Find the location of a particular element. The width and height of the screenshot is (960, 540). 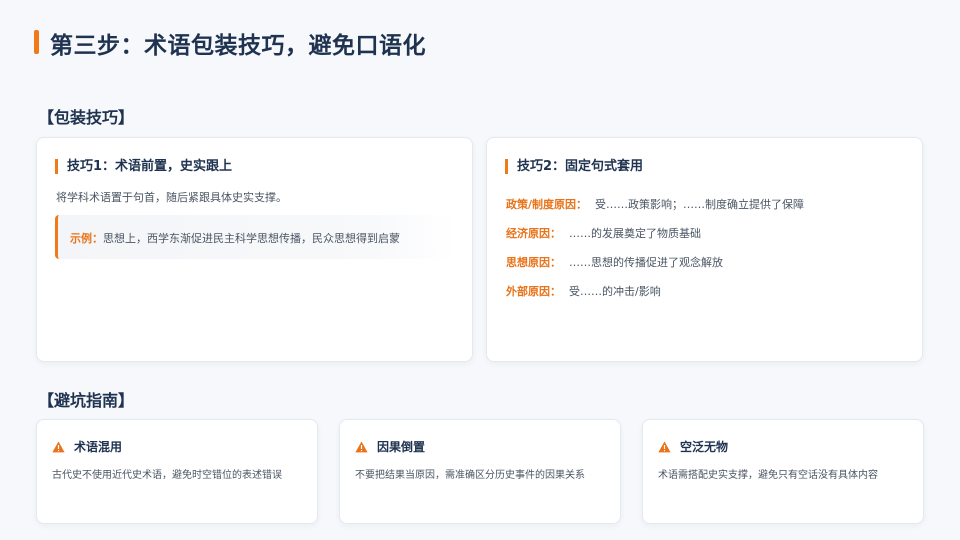

title-accent-bar is located at coordinates (36, 42).